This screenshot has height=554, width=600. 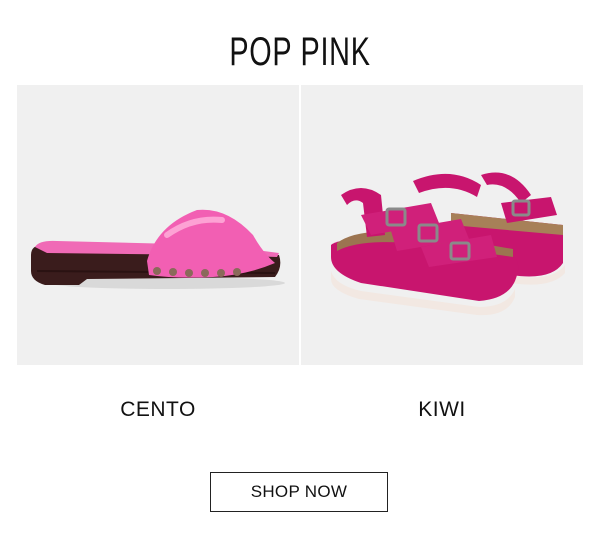 What do you see at coordinates (158, 410) in the screenshot?
I see `product-name-cento: CENTO` at bounding box center [158, 410].